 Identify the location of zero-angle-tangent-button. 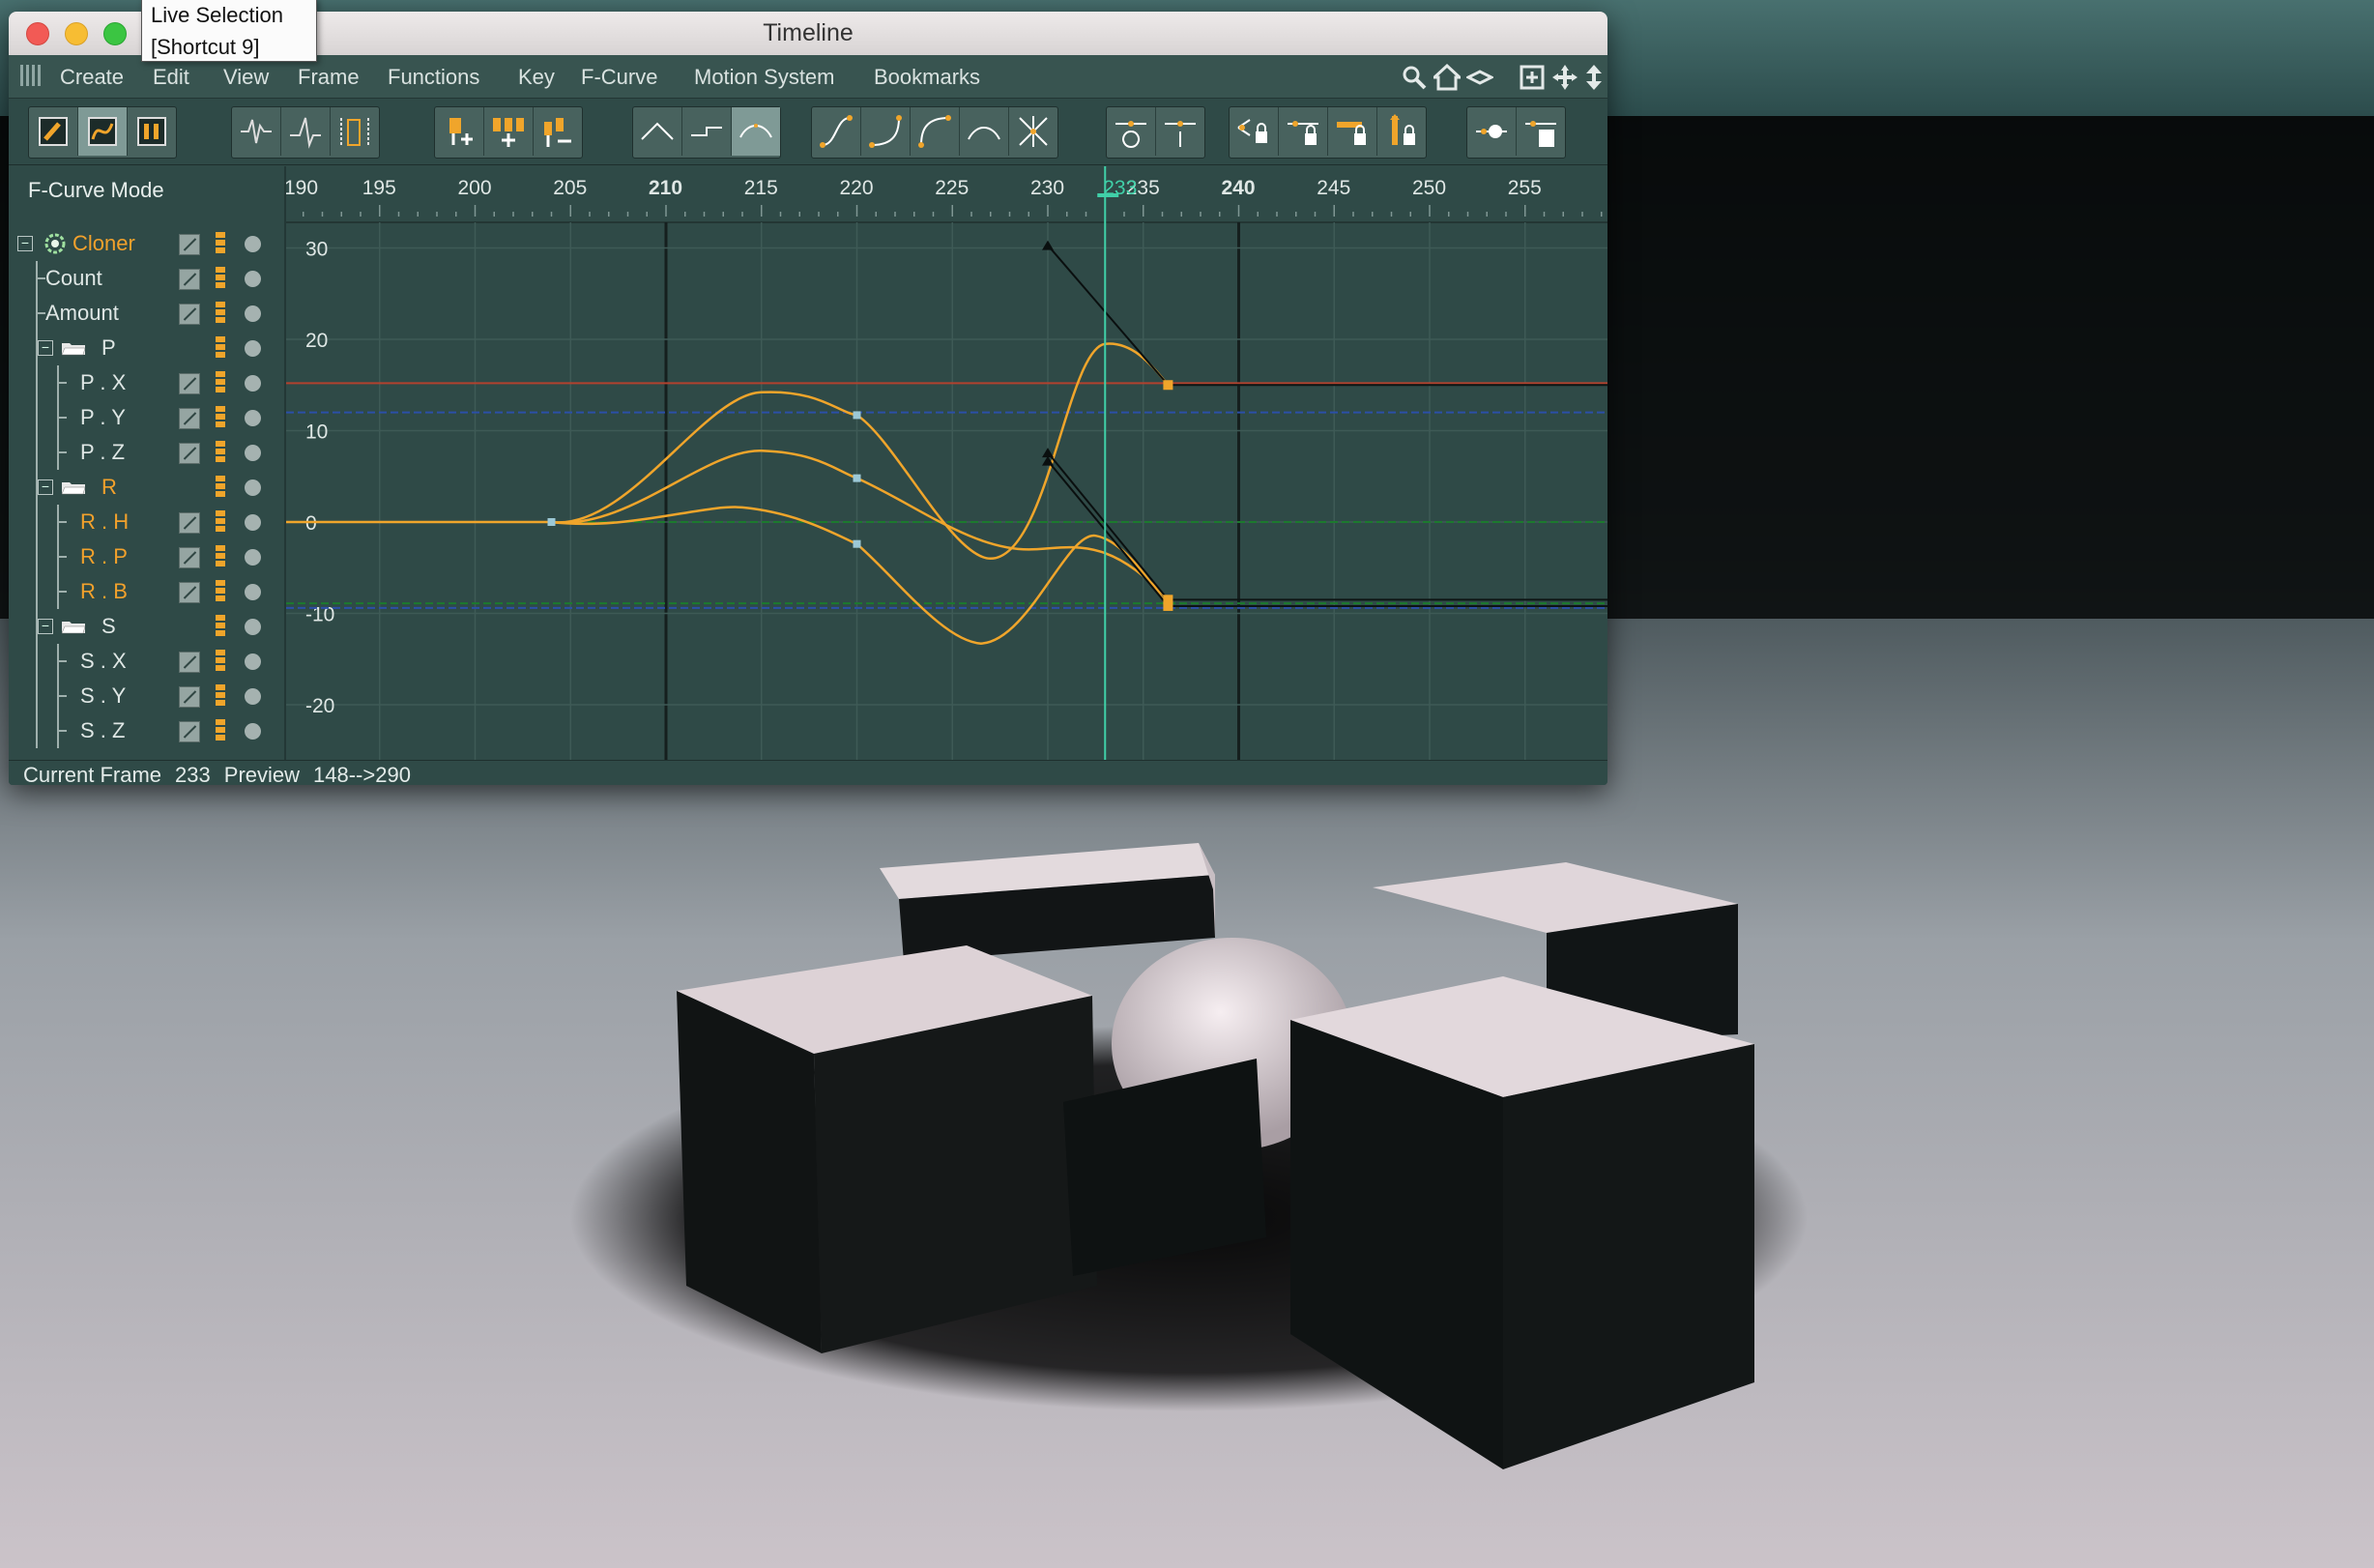
(1492, 131).